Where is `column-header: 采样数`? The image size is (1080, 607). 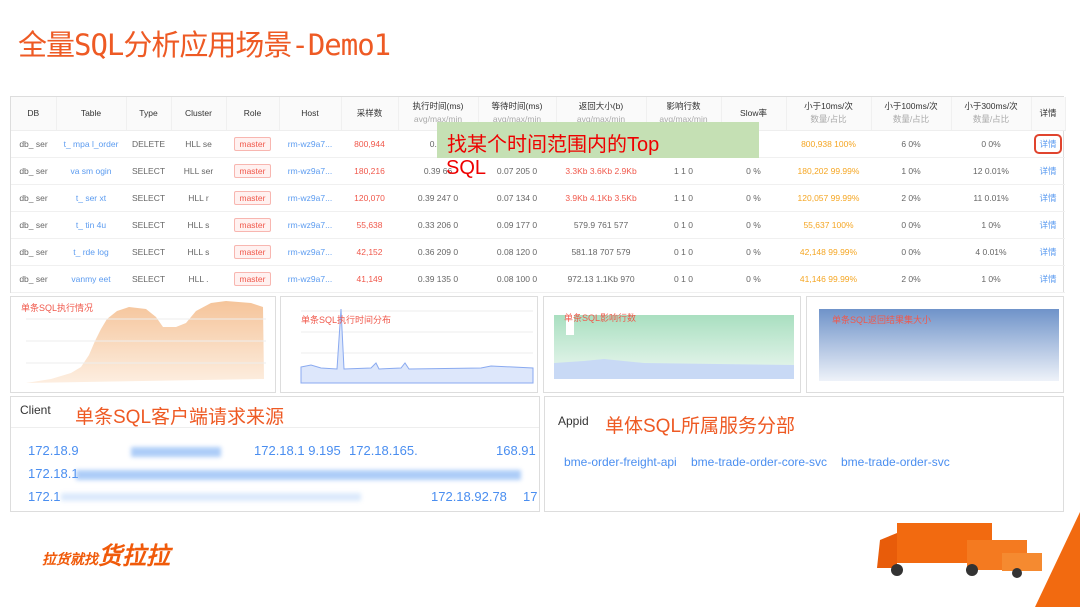
column-header: 采样数 is located at coordinates (370, 114).